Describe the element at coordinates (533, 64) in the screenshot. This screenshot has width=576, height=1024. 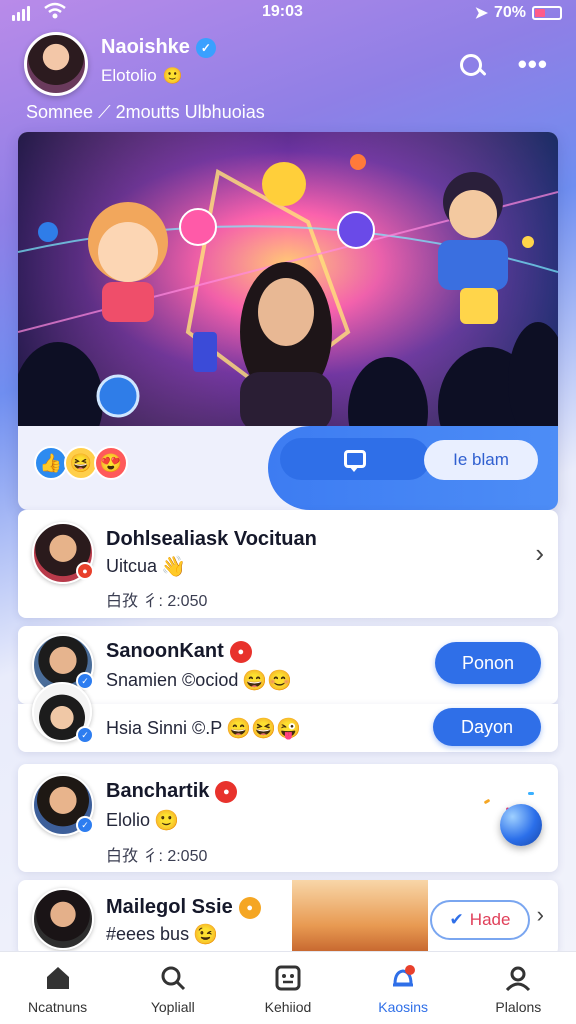
I see `more-icon: •••` at that location.